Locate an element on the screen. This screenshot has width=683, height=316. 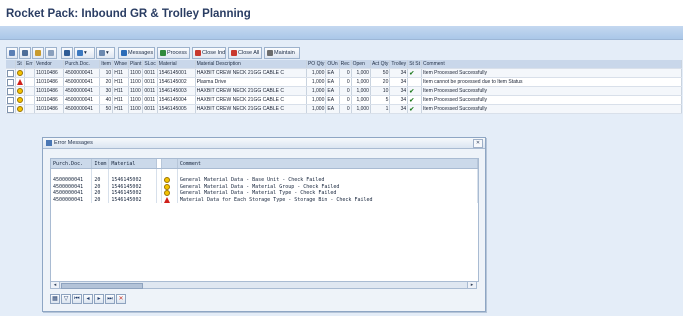
first-page-icon: ⏮ is located at coordinates (77, 299).